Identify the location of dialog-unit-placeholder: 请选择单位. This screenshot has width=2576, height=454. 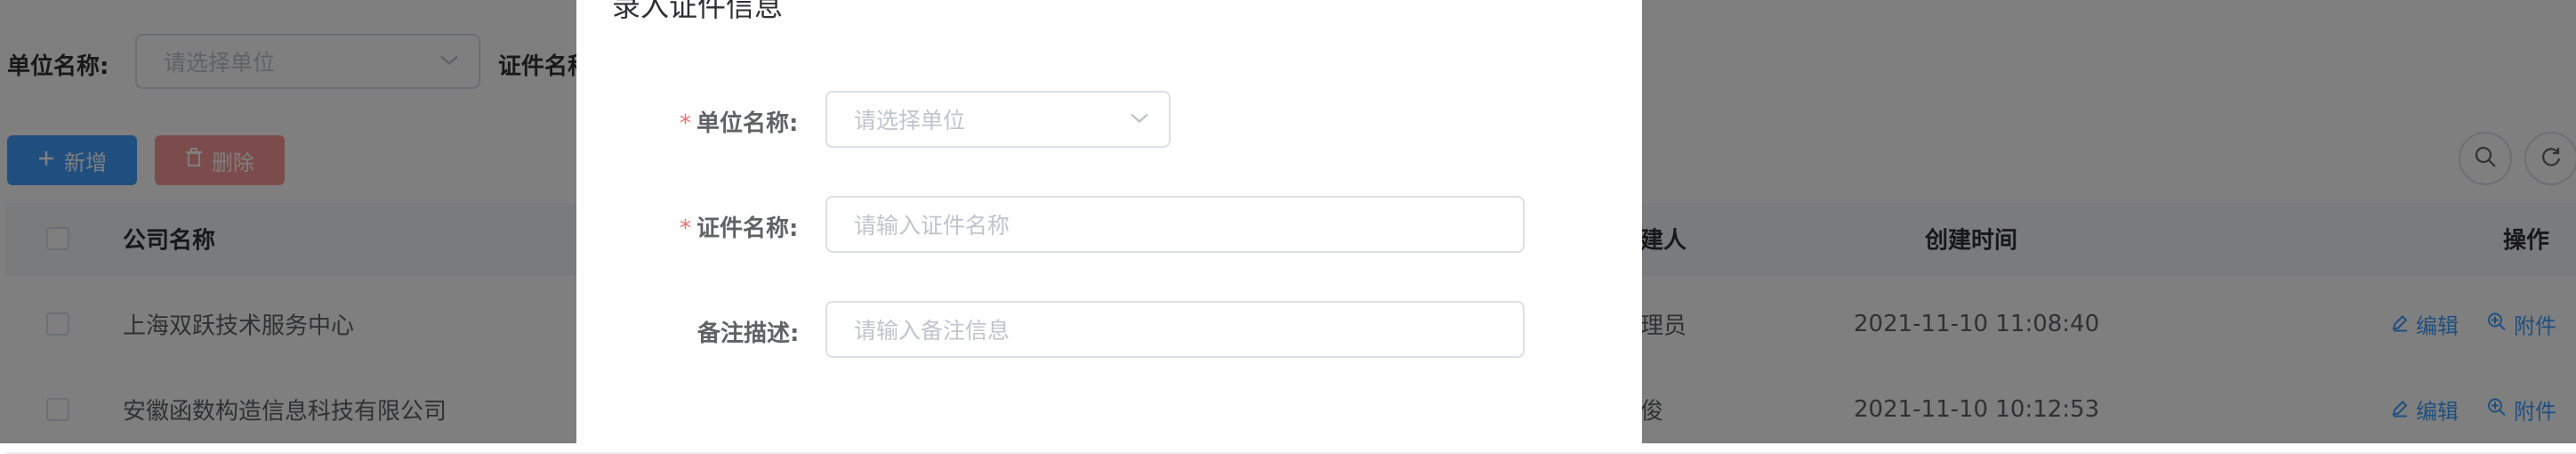
(910, 121).